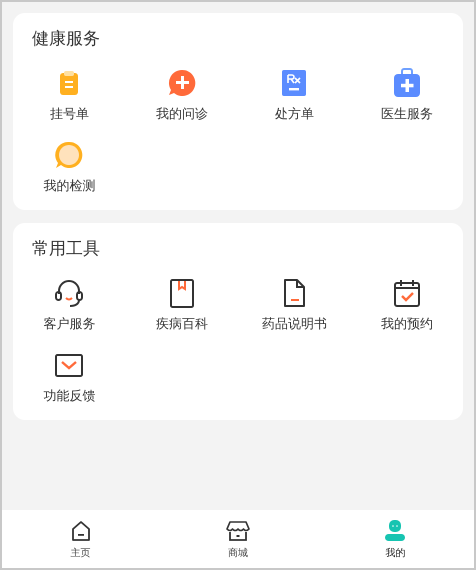 The height and width of the screenshot is (570, 476). What do you see at coordinates (182, 305) in the screenshot?
I see `service-item: 疾病百科` at bounding box center [182, 305].